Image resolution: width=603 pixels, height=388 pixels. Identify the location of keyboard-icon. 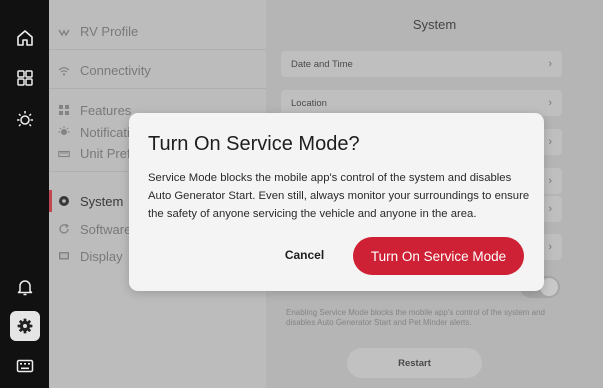
(25, 366).